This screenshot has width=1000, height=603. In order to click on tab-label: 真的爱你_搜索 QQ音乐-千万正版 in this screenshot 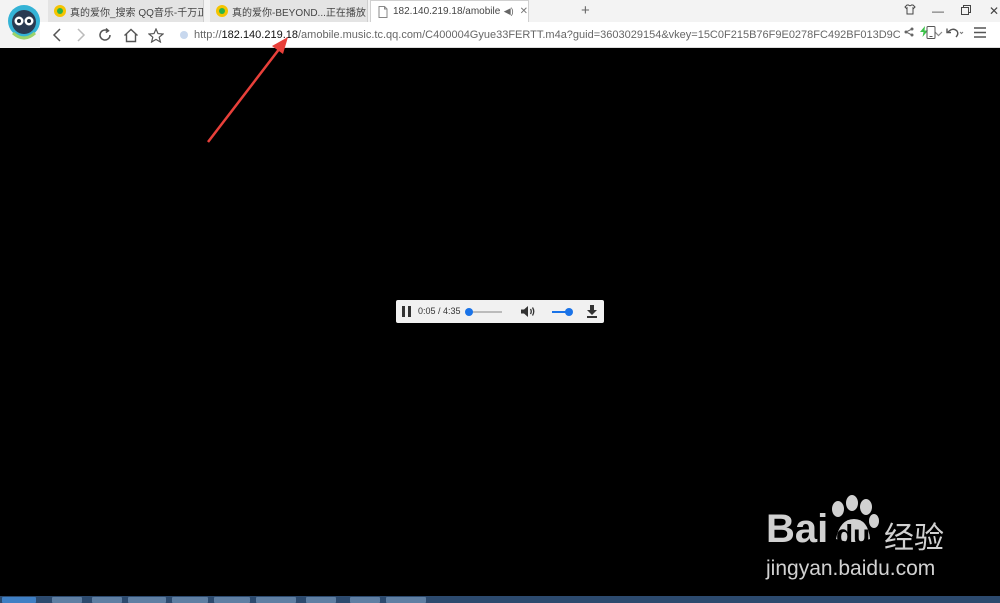, I will do `click(136, 13)`.